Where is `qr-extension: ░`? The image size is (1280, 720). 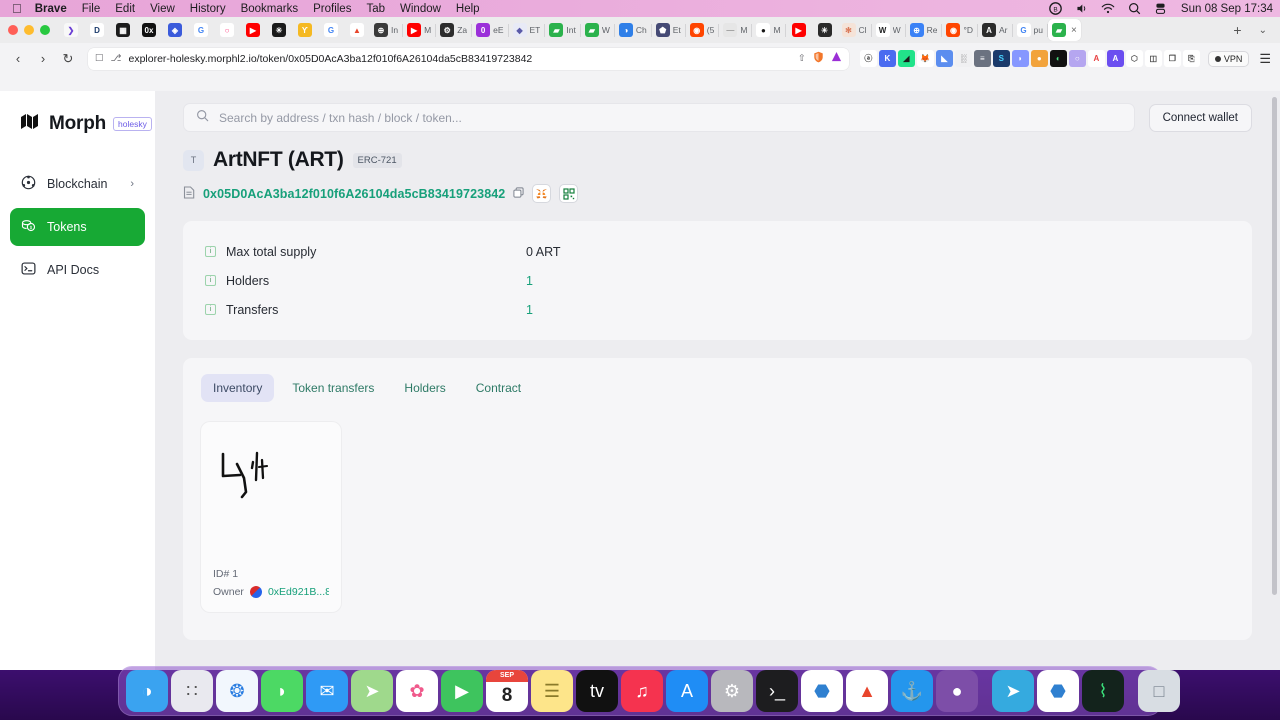
qr-extension: ░ is located at coordinates (963, 58).